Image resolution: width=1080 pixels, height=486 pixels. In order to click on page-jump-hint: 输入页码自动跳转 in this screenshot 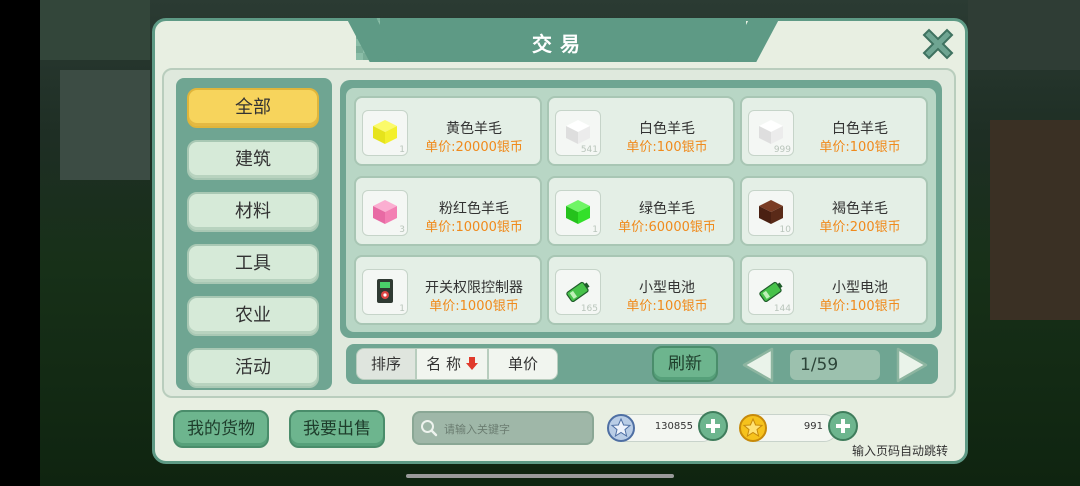, I will do `click(900, 451)`.